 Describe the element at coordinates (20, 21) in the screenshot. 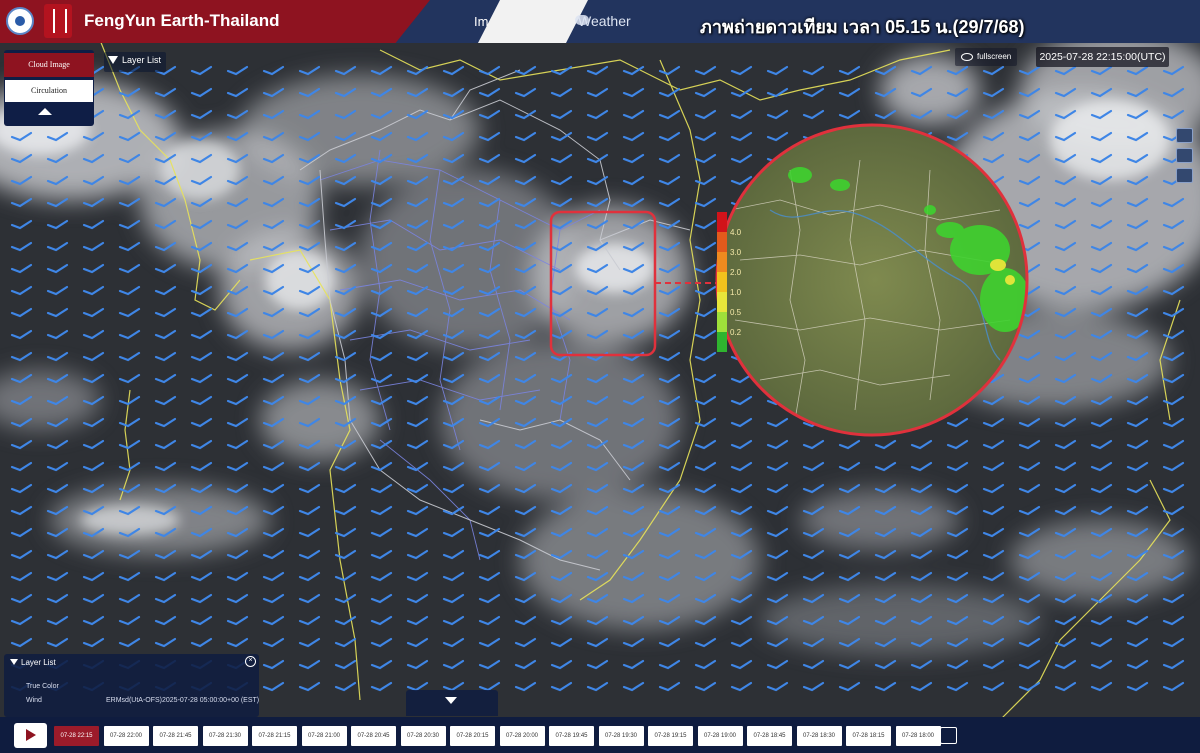

I see `logo-seal-icon` at that location.